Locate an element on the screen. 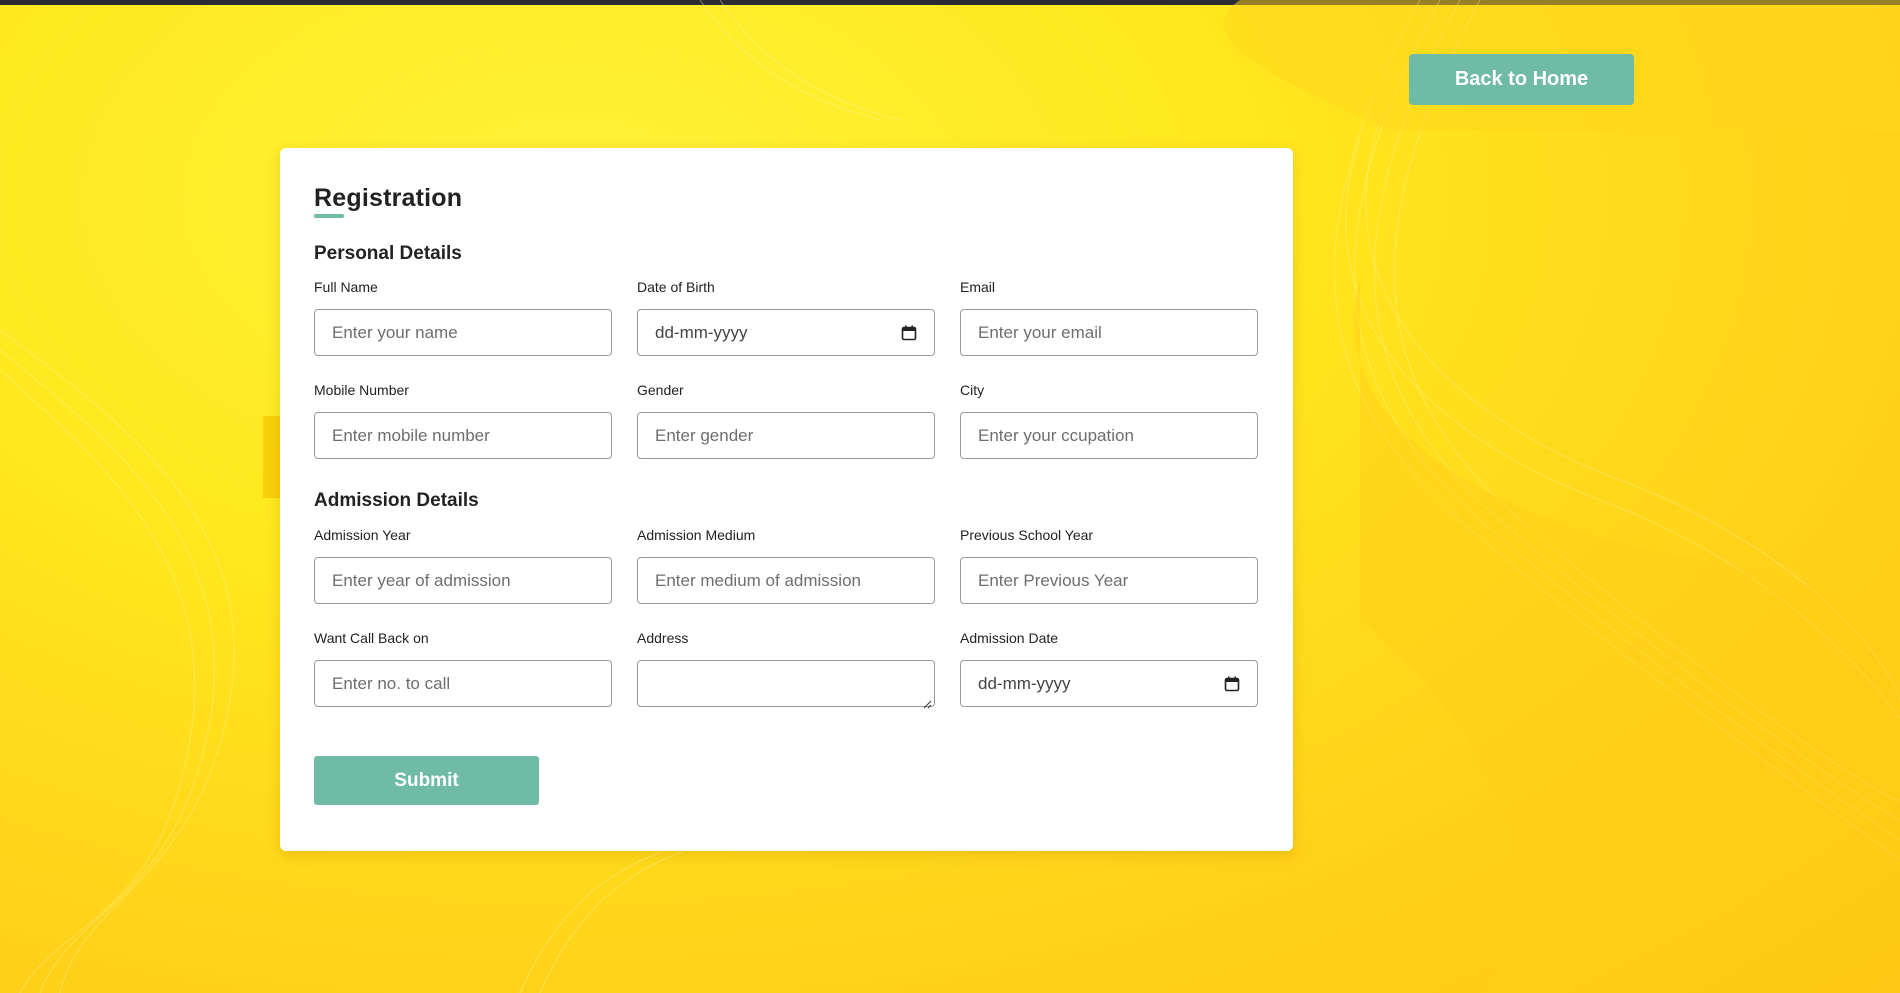  admission-medium-field: Admission Medium is located at coordinates (786, 564).